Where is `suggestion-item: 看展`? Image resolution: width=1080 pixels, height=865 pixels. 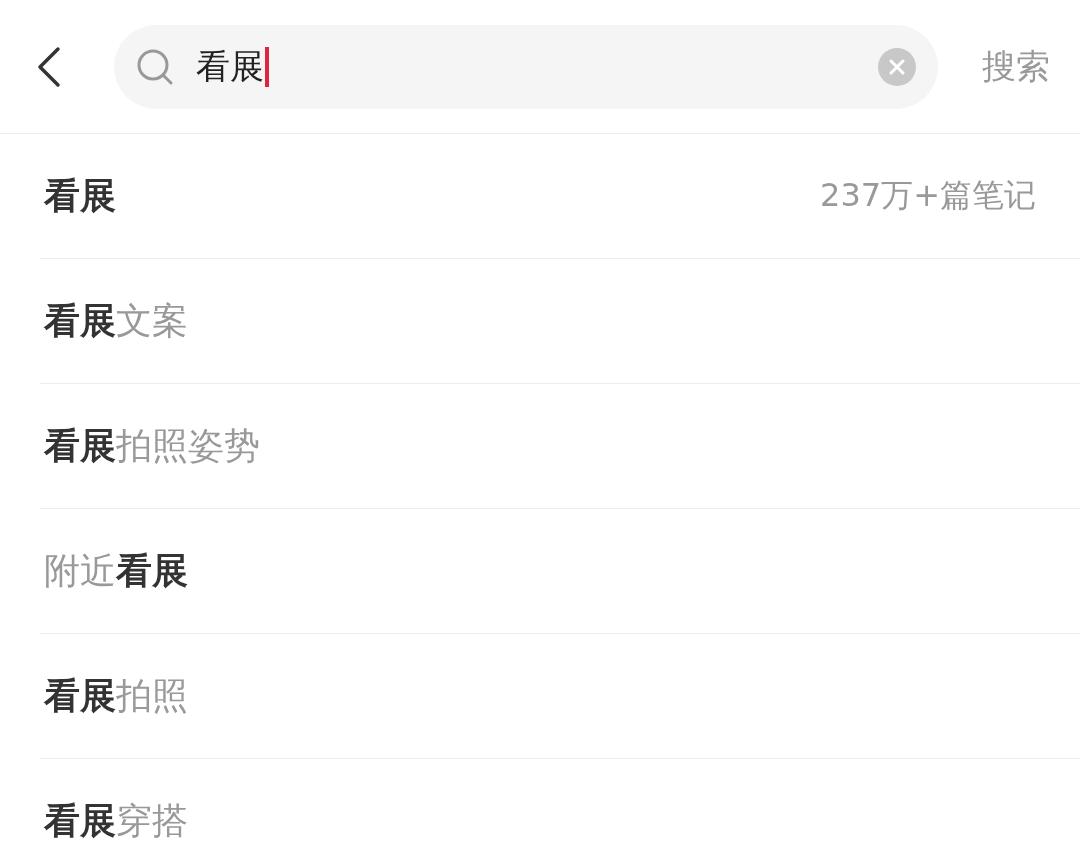
suggestion-item: 看展 is located at coordinates (80, 196).